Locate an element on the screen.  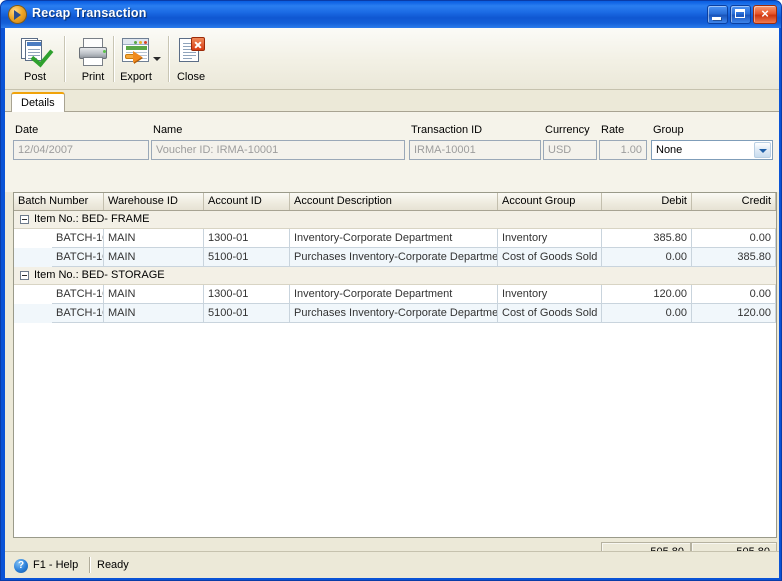
maximize-icon is located at coordinates (740, 13).